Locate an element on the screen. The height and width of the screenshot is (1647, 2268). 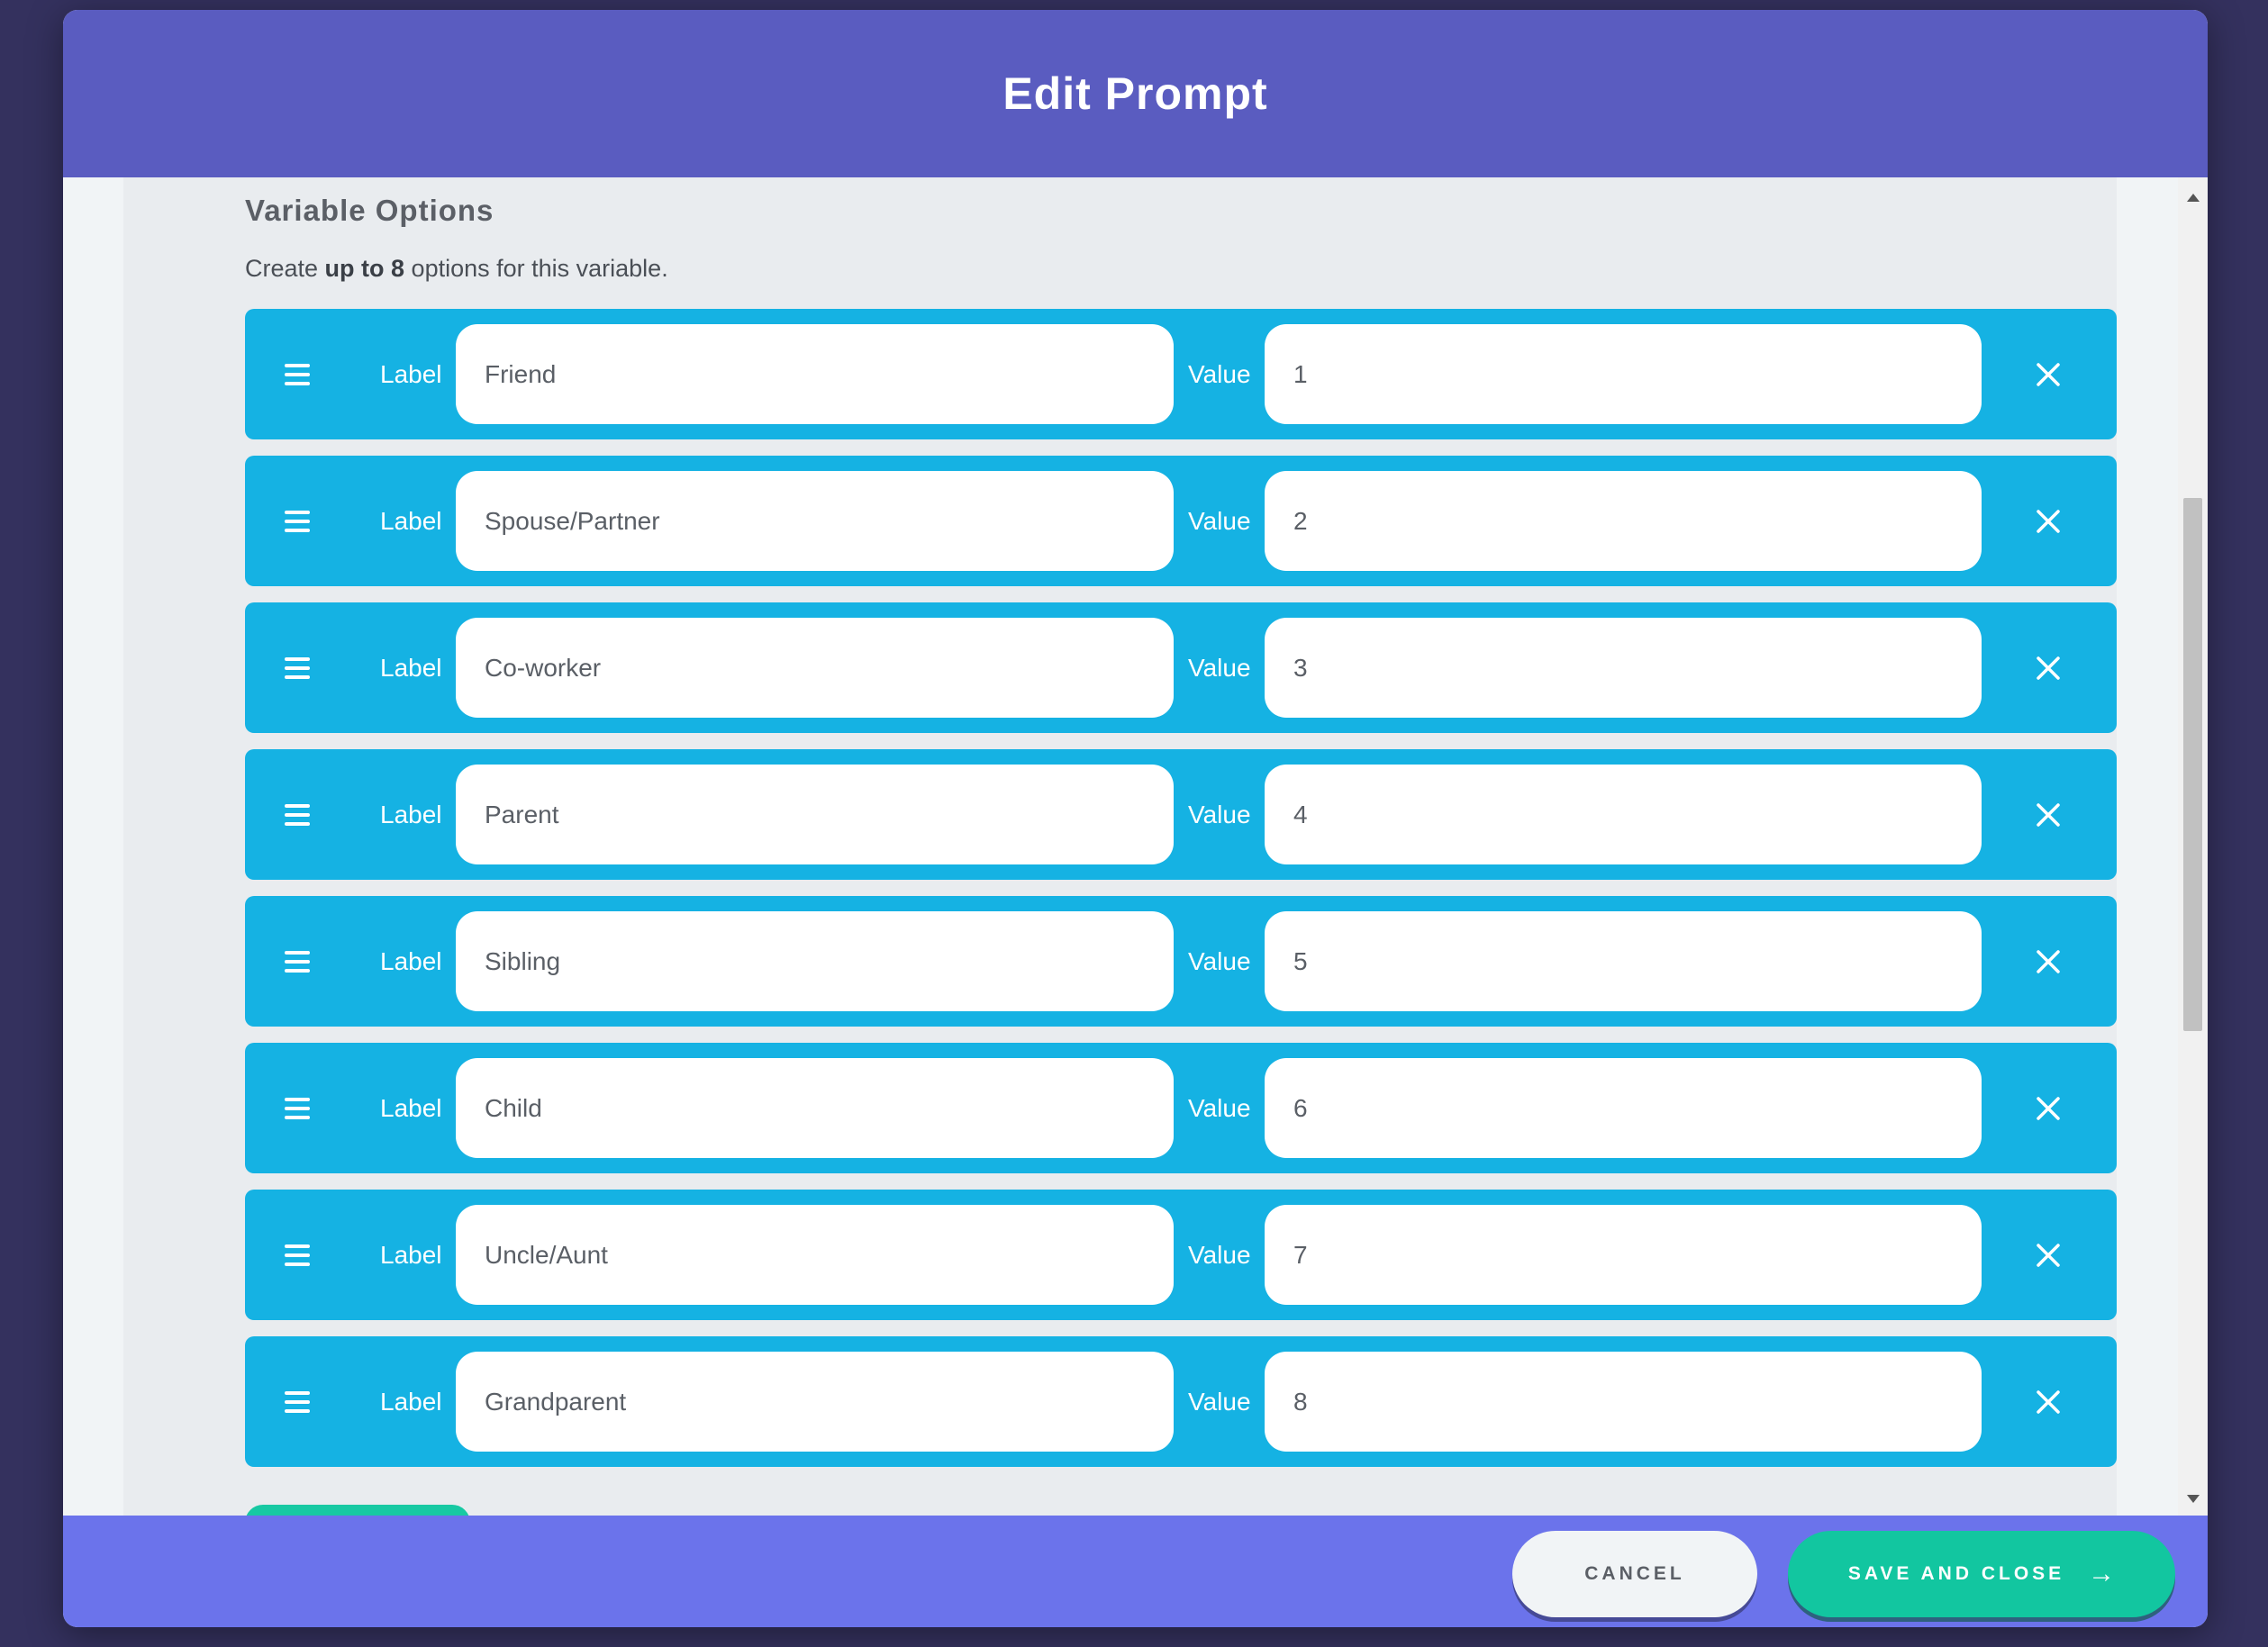
scrollbar-thumb is located at coordinates (2192, 764).